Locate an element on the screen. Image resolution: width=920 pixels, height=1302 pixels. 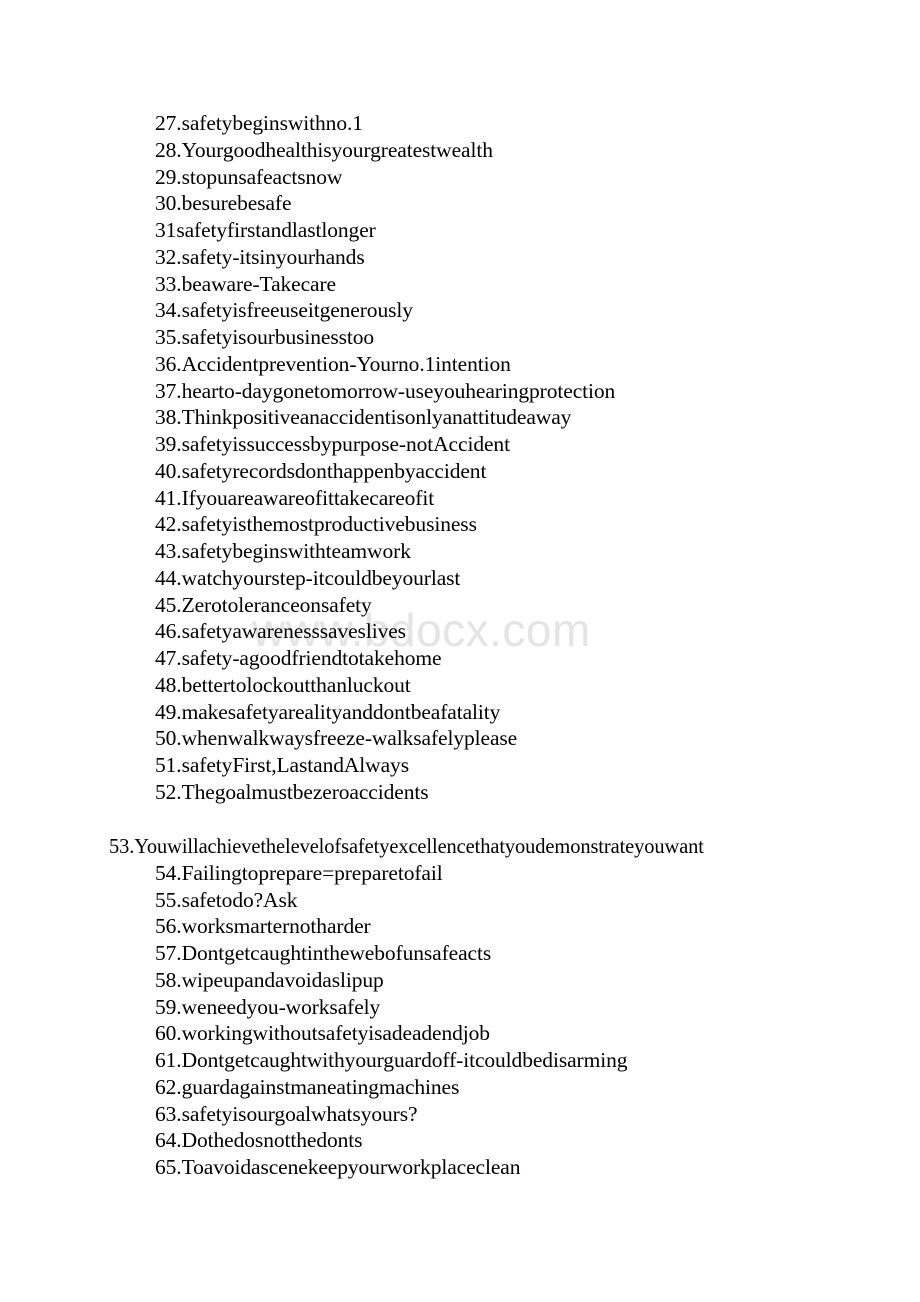
list-item: 59.weneedyou-worksafely is located at coordinates (267, 1007).